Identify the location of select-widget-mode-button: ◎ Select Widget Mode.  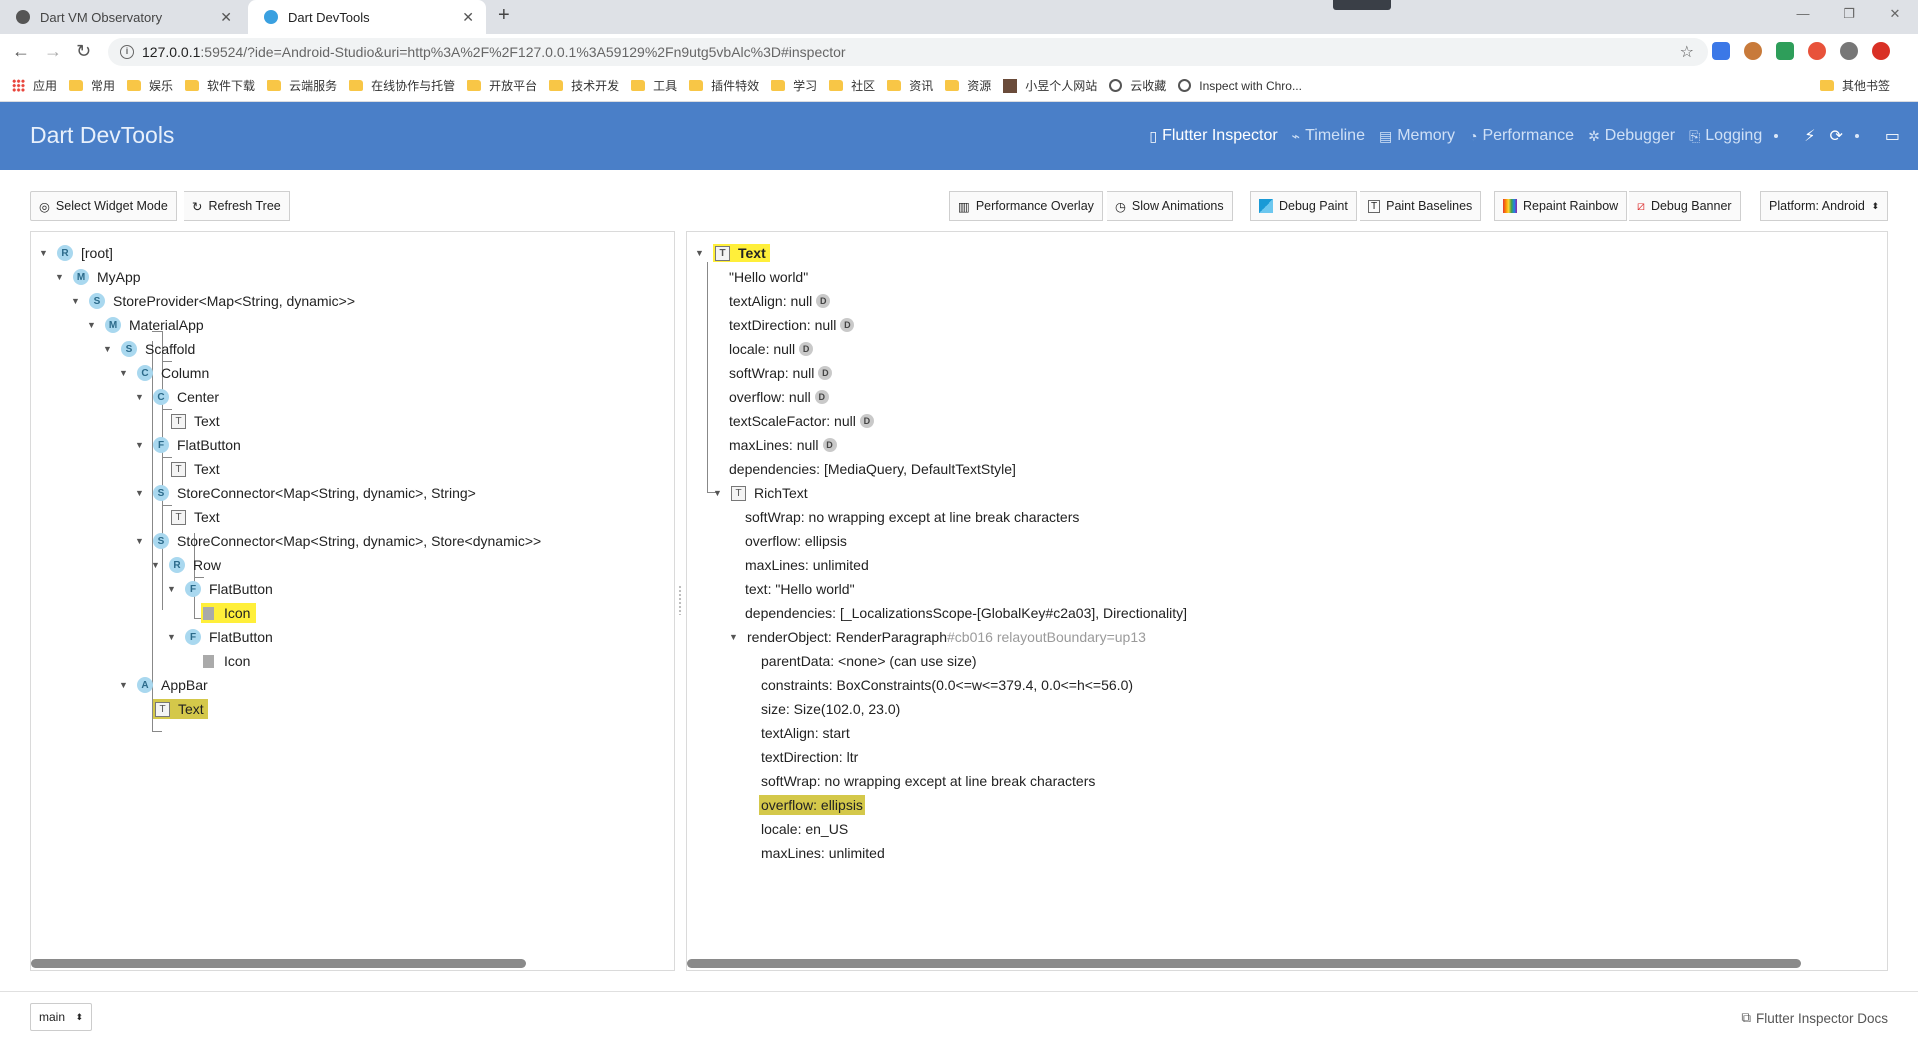
(103, 206).